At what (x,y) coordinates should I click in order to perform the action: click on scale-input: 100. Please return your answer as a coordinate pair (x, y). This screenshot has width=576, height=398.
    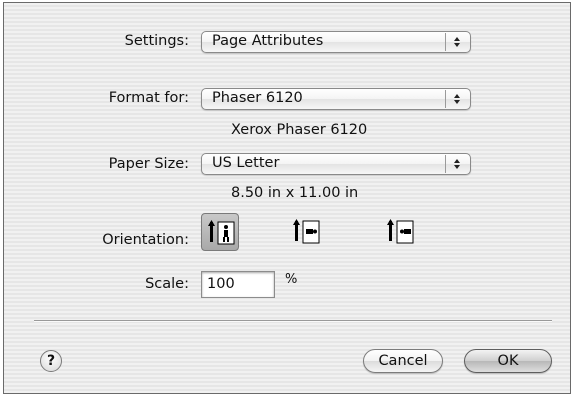
    Looking at the image, I should click on (238, 284).